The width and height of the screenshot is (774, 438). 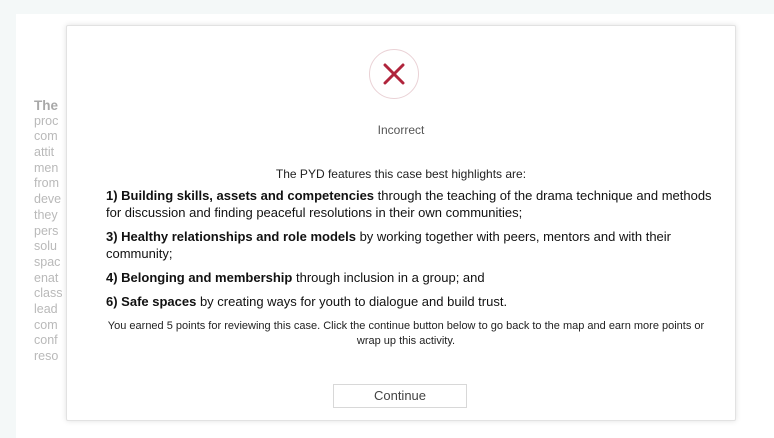 I want to click on feature-title: 6) Safe spaces, so click(x=151, y=301).